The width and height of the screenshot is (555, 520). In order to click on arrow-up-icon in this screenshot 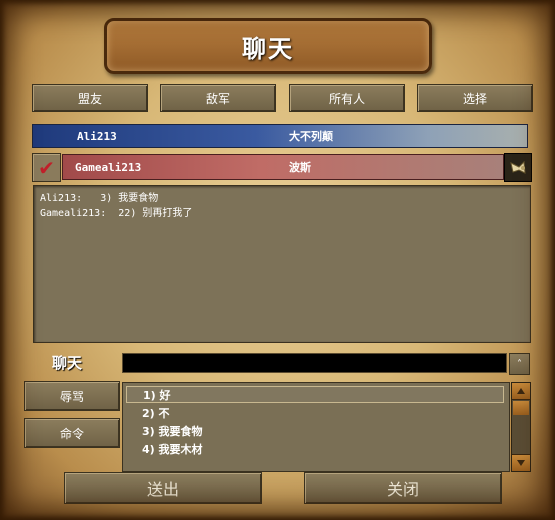, I will do `click(521, 391)`.